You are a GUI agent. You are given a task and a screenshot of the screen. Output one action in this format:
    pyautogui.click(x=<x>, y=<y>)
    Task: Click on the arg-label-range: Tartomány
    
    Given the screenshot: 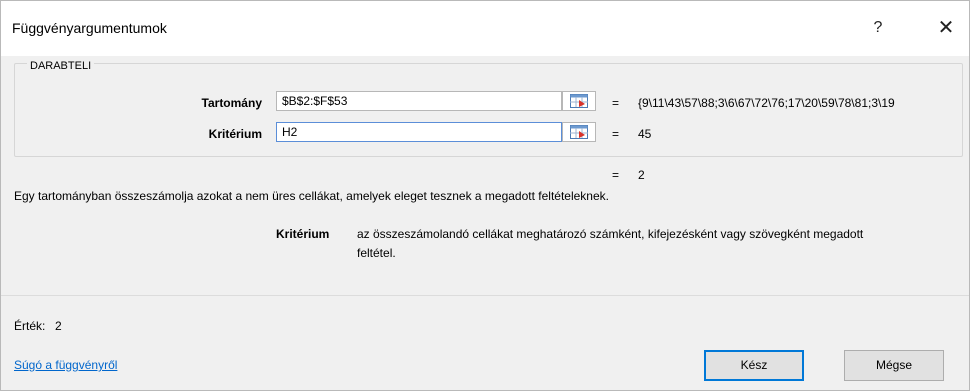 What is the action you would take?
    pyautogui.click(x=231, y=103)
    